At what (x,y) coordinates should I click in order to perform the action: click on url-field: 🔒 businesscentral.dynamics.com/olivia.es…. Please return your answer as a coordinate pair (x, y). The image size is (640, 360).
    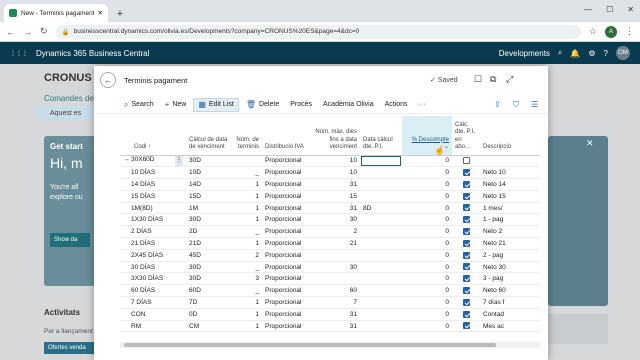
    Looking at the image, I should click on (318, 31).